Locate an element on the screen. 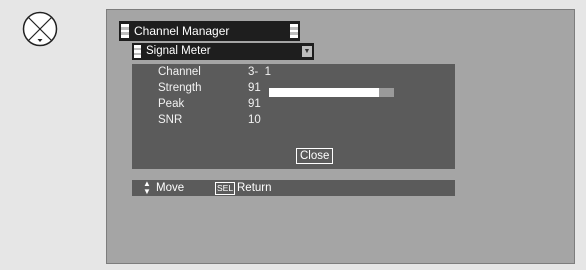 The width and height of the screenshot is (586, 270). return-label: Return is located at coordinates (254, 188).